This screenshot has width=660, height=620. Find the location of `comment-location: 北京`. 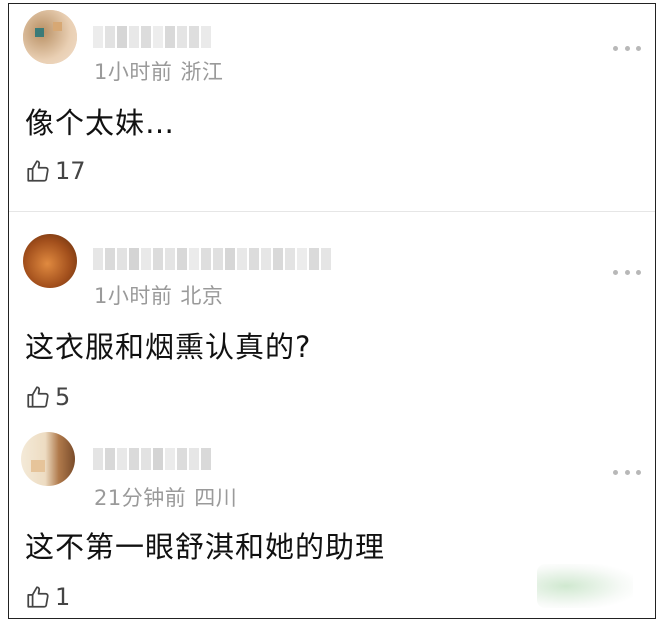

comment-location: 北京 is located at coordinates (202, 296).